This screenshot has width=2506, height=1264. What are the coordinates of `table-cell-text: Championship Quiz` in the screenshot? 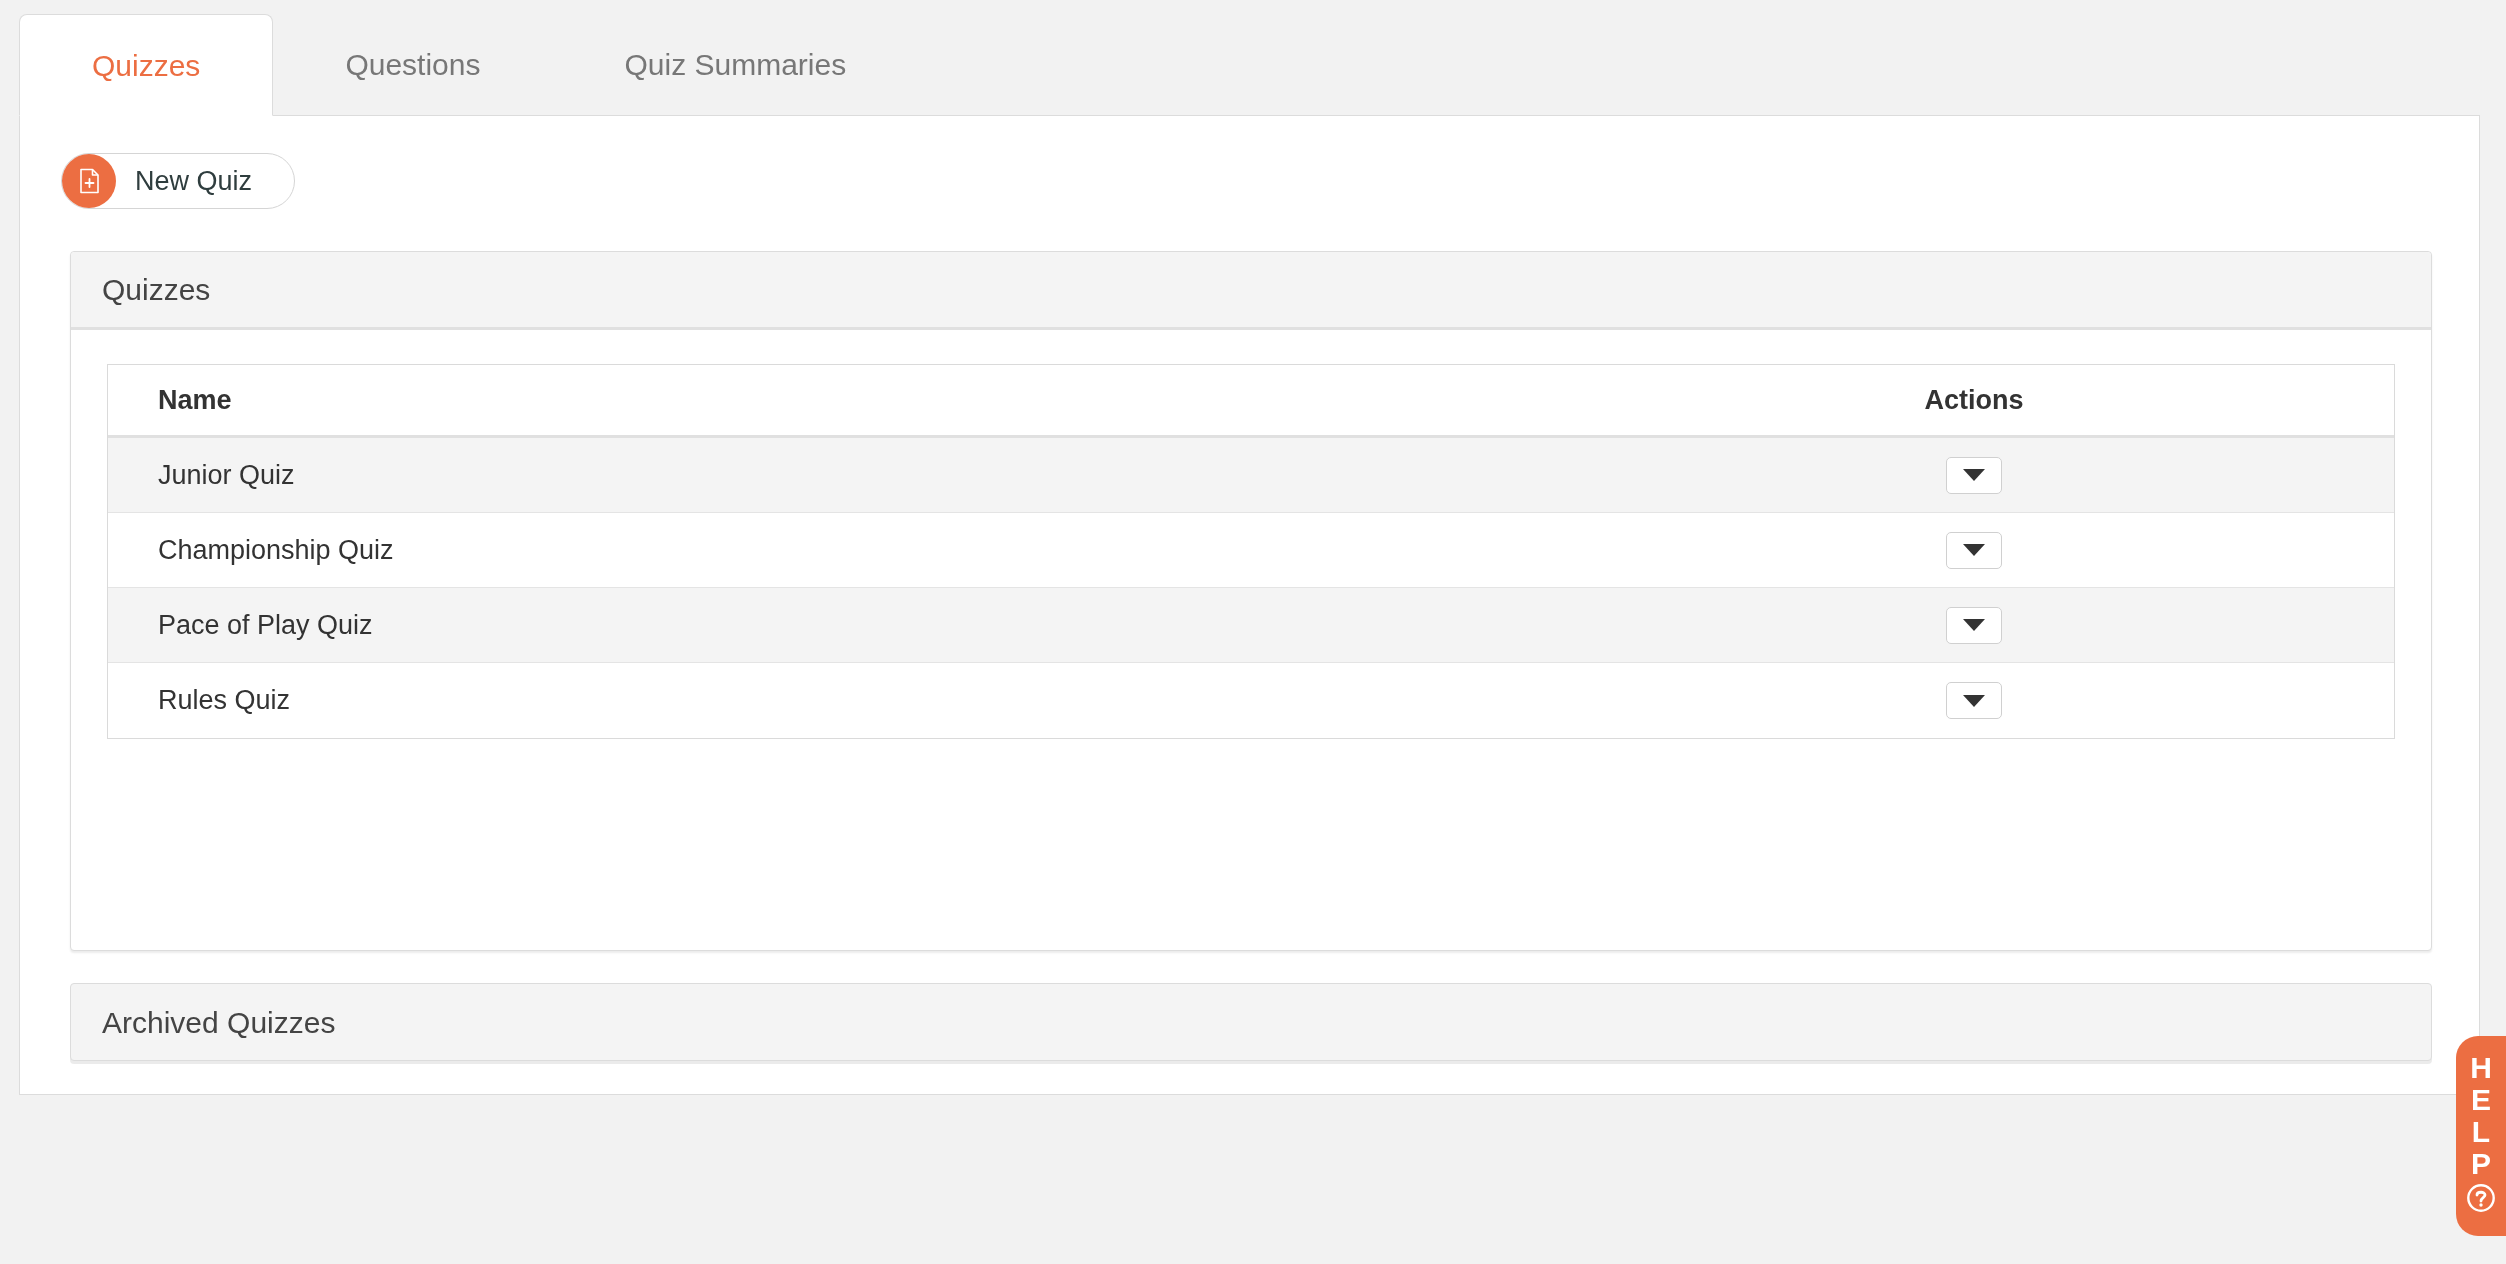 It's located at (276, 550).